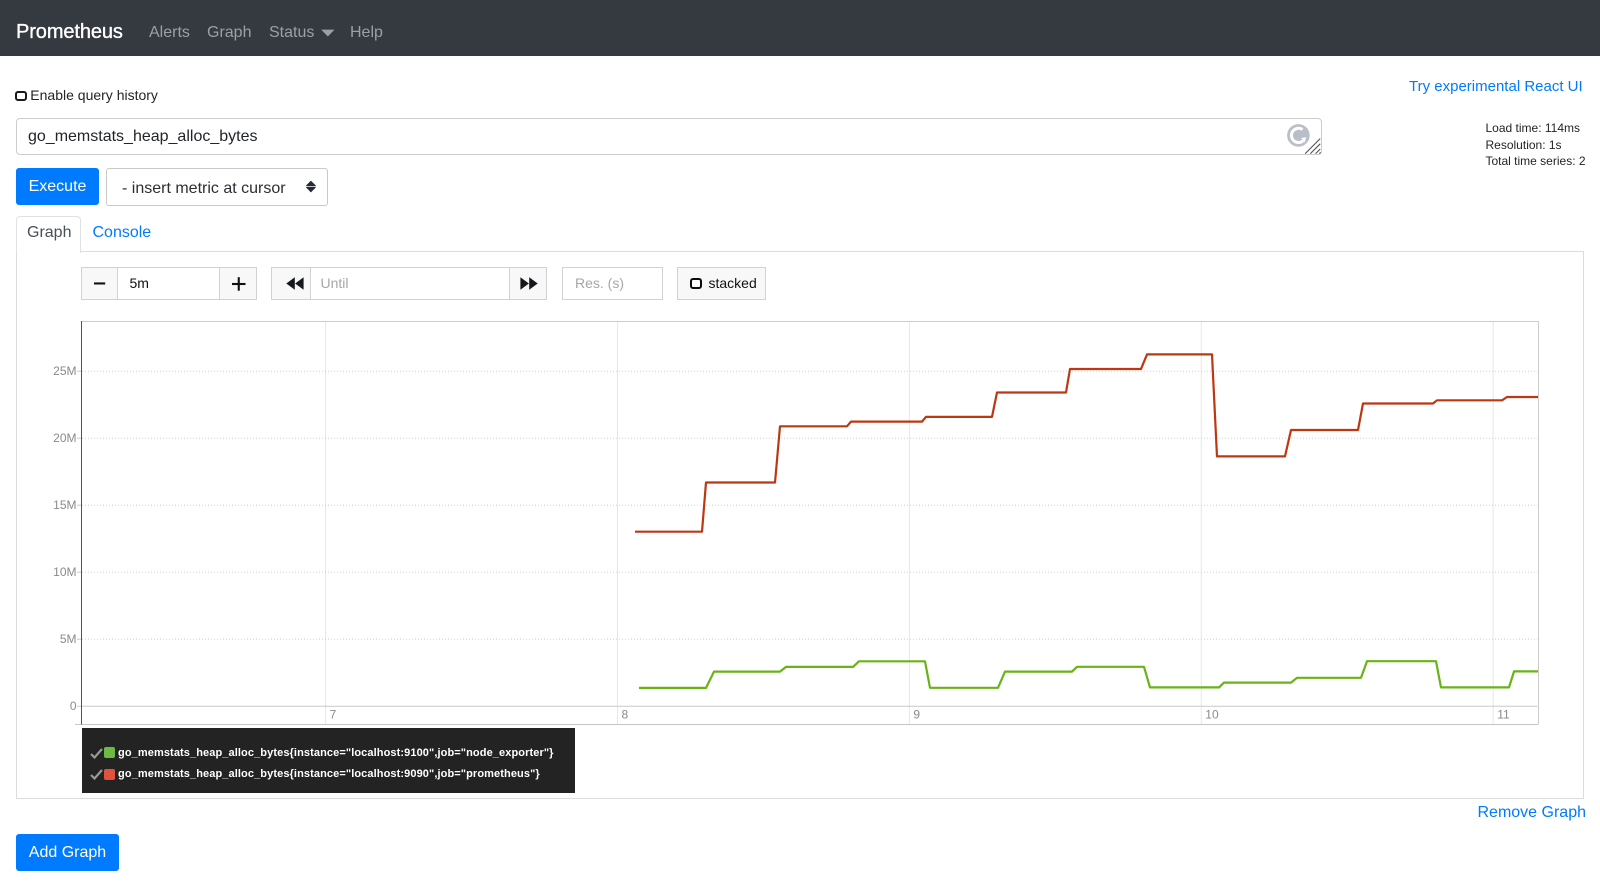  What do you see at coordinates (64, 505) in the screenshot?
I see `svg-text: 15M` at bounding box center [64, 505].